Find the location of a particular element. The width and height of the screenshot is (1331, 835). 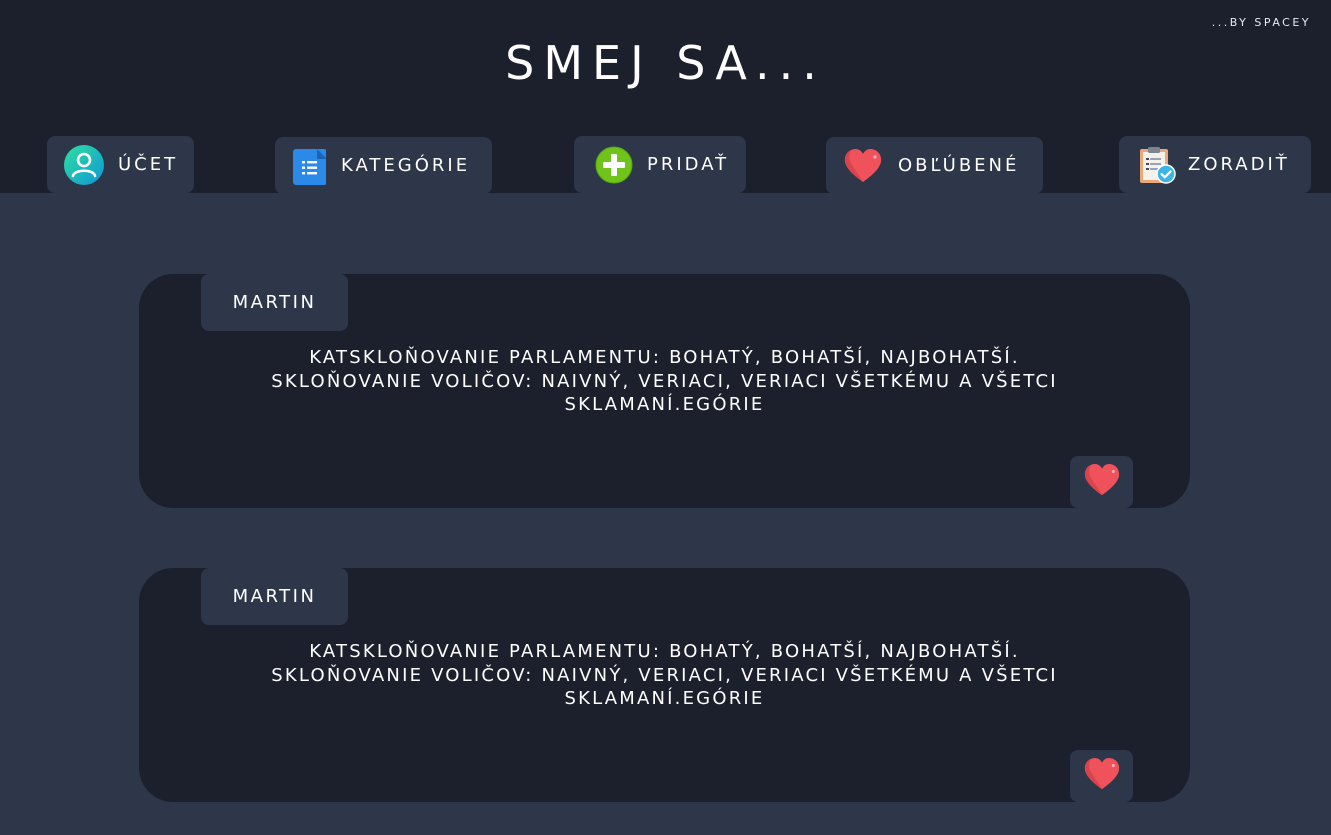

favorites-button: OBĽÚBENÉ is located at coordinates (934, 165).